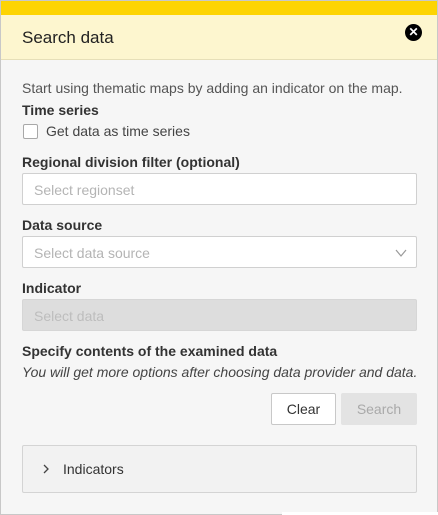 Image resolution: width=438 pixels, height=515 pixels. What do you see at coordinates (118, 131) in the screenshot?
I see `time-series-checkbox-label: Get data as time series` at bounding box center [118, 131].